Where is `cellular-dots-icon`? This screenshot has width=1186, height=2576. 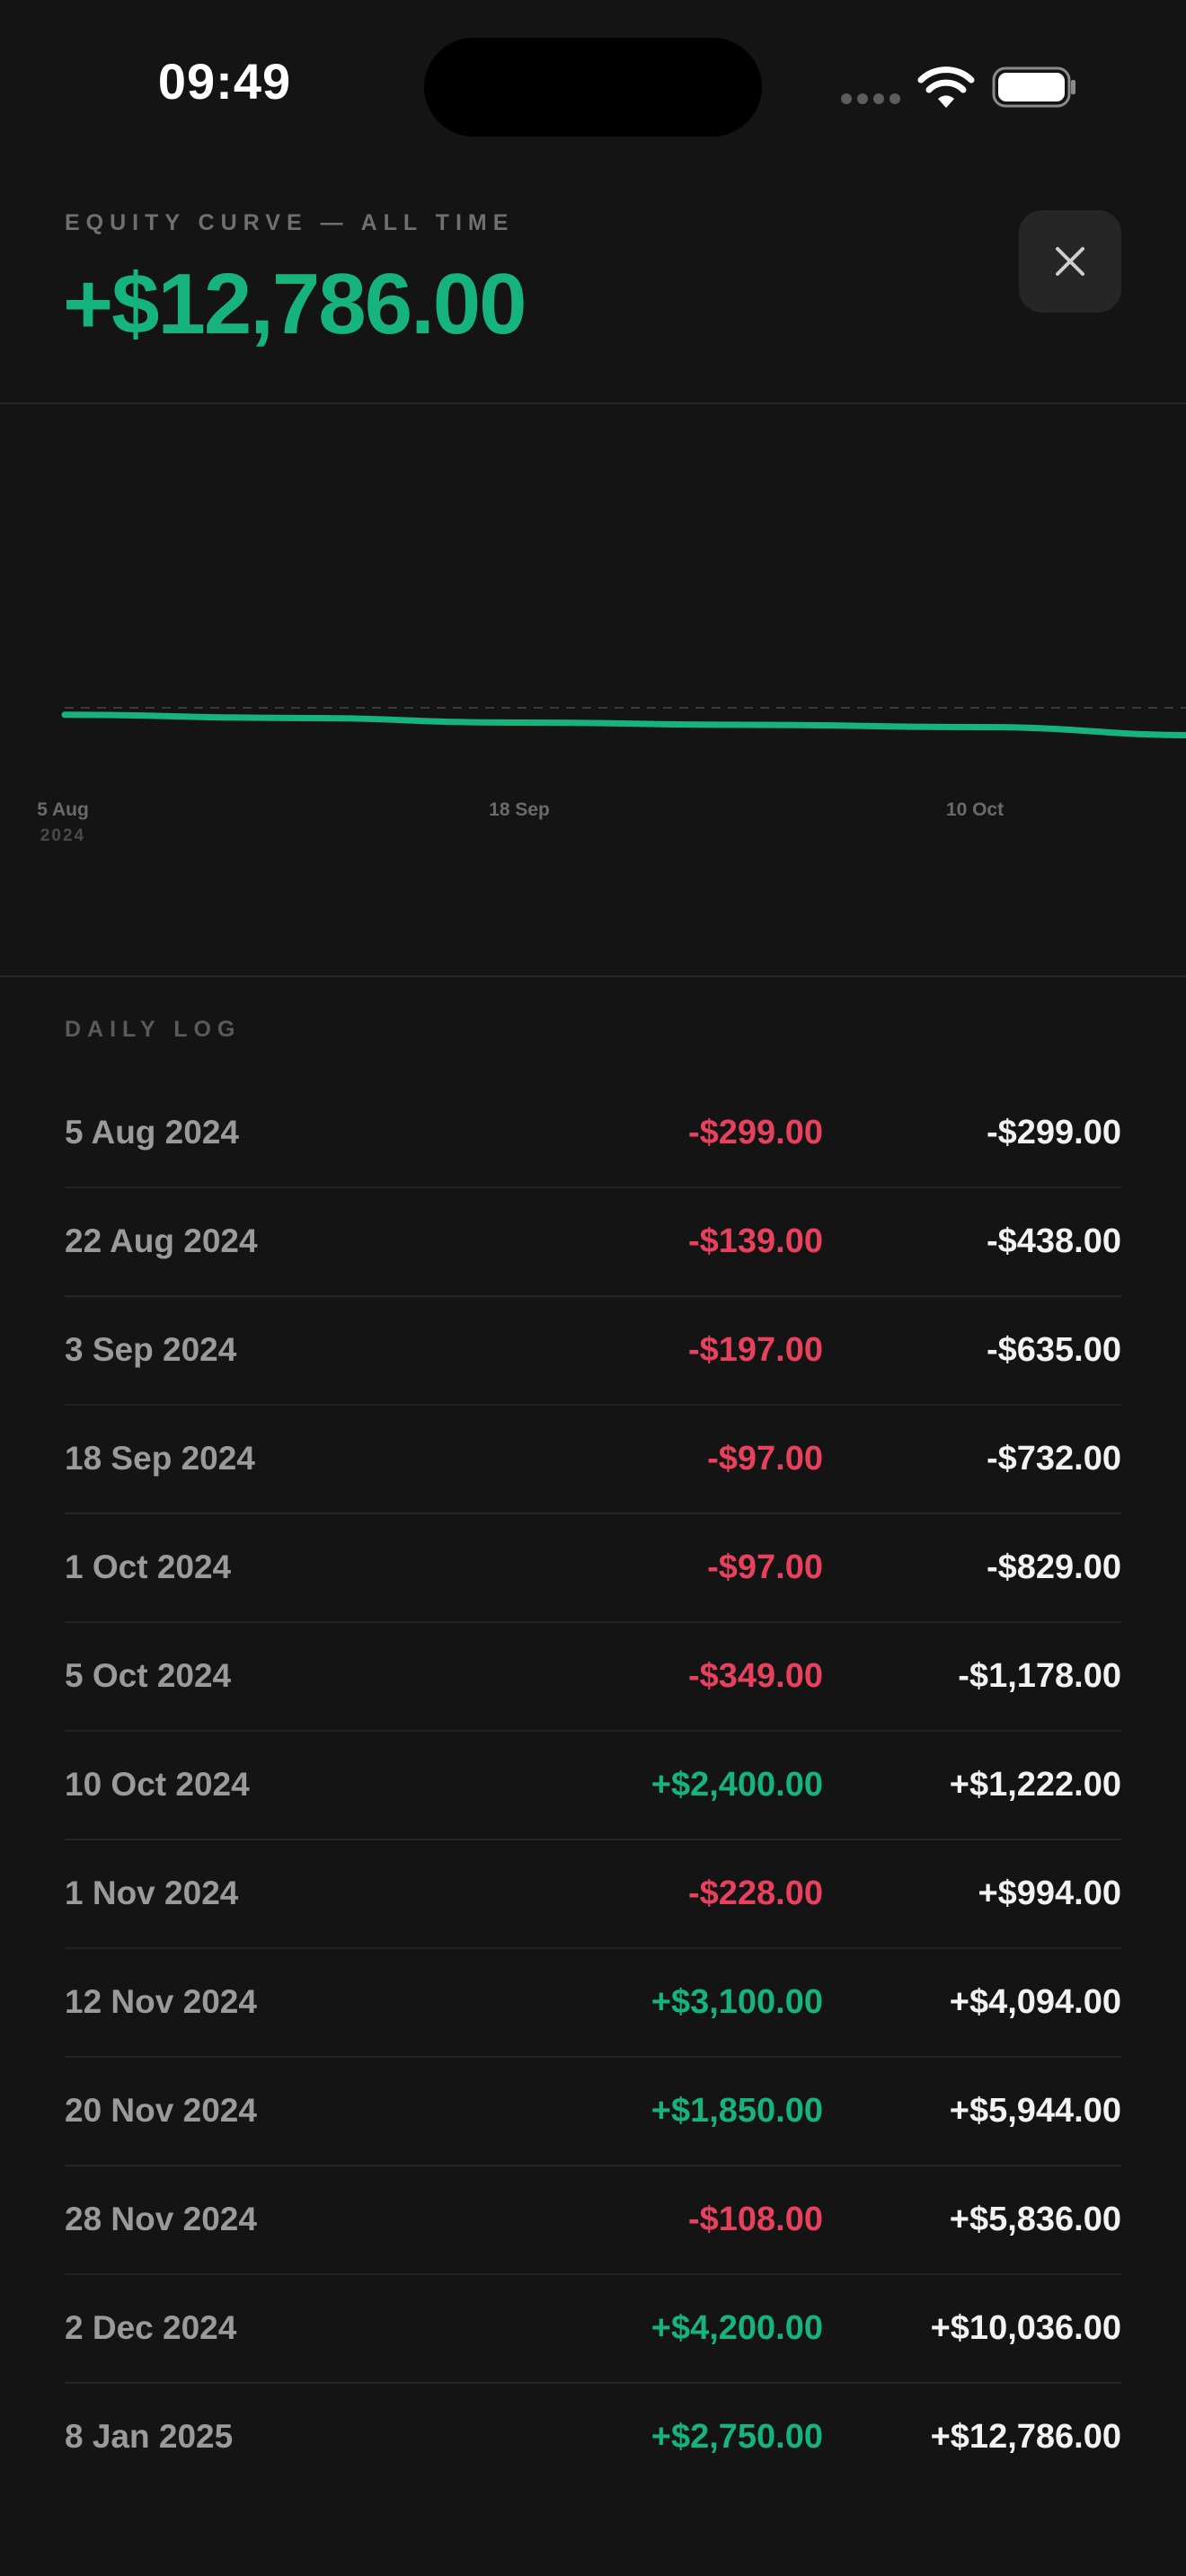
cellular-dots-icon is located at coordinates (870, 98).